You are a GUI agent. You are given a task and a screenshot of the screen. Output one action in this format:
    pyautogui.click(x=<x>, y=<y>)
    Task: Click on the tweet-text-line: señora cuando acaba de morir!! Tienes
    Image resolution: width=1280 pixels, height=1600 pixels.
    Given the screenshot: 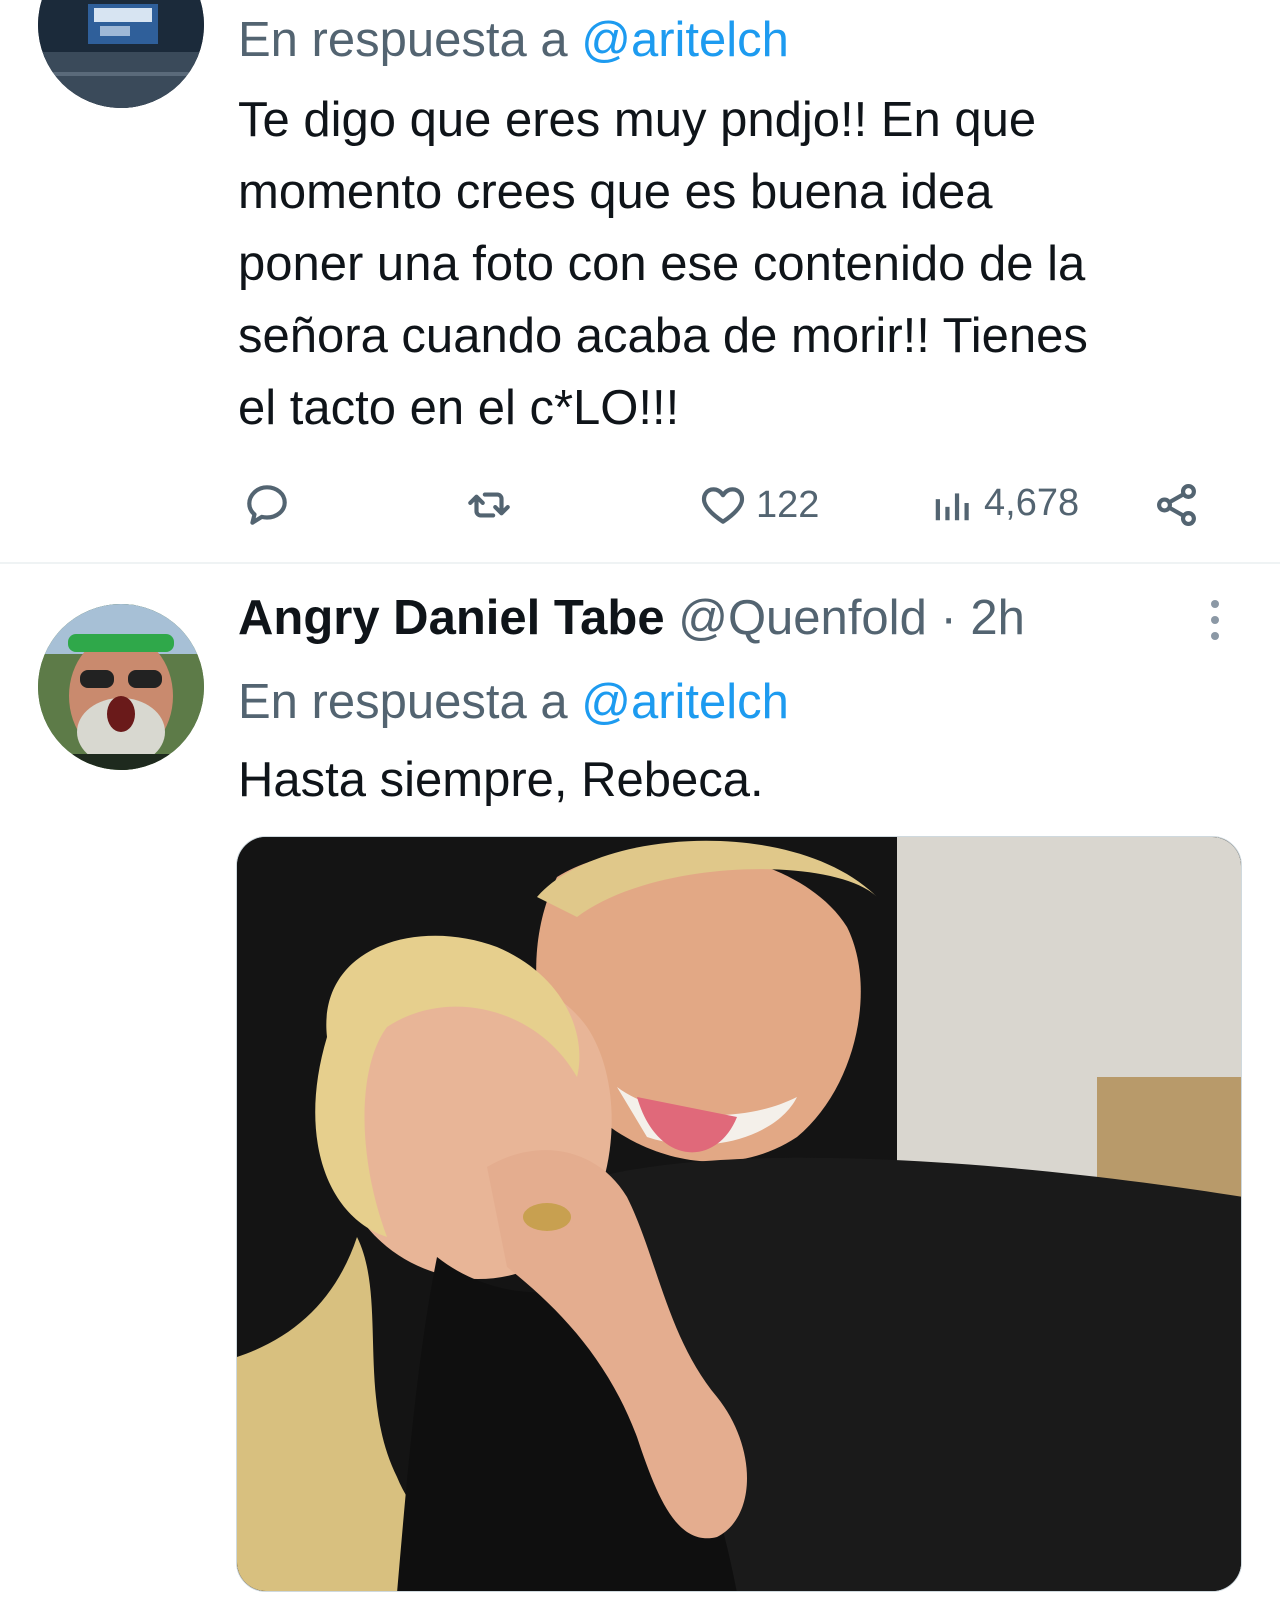 What is the action you would take?
    pyautogui.click(x=663, y=336)
    